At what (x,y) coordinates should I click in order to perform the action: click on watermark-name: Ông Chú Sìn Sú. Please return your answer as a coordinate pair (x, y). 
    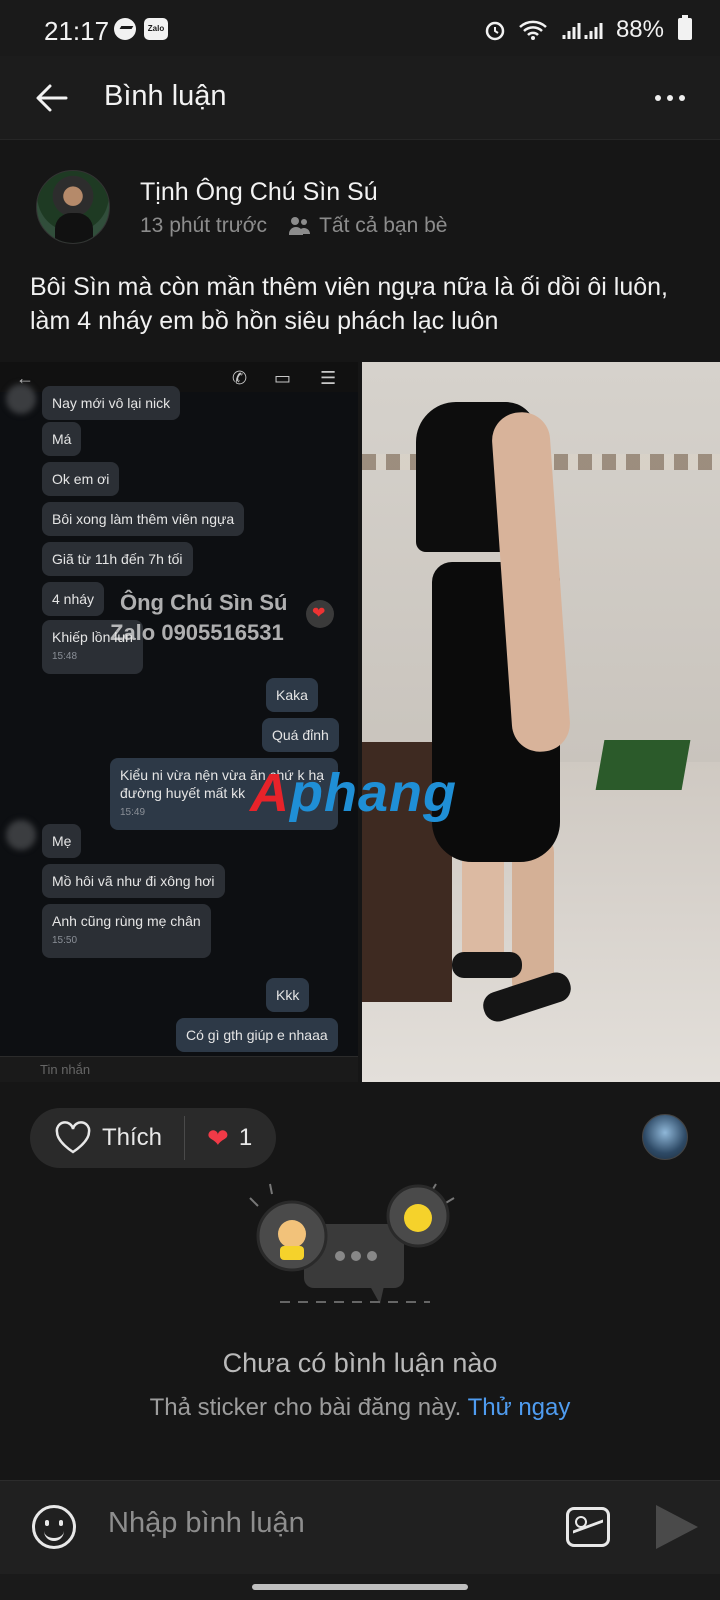
    Looking at the image, I should click on (204, 602).